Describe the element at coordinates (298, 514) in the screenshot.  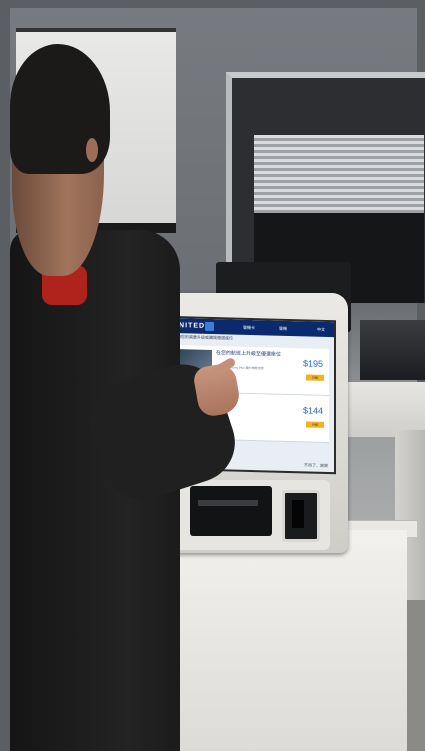
I see `card-reader-slot` at that location.